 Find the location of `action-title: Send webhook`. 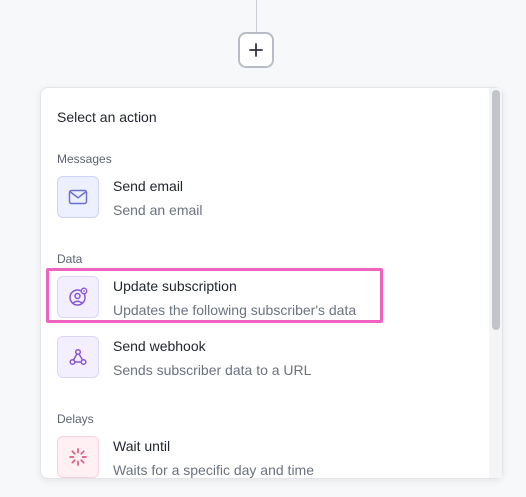

action-title: Send webhook is located at coordinates (159, 346).